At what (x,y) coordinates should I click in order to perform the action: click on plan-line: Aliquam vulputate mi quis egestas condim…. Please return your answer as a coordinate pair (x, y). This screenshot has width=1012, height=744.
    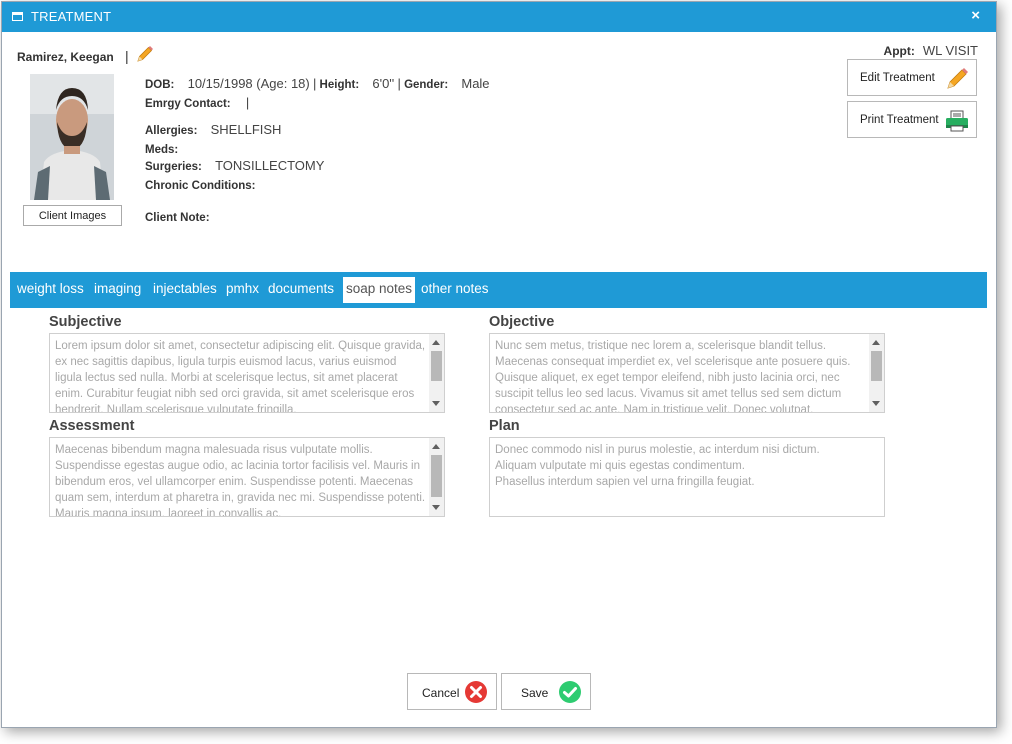
    Looking at the image, I should click on (620, 466).